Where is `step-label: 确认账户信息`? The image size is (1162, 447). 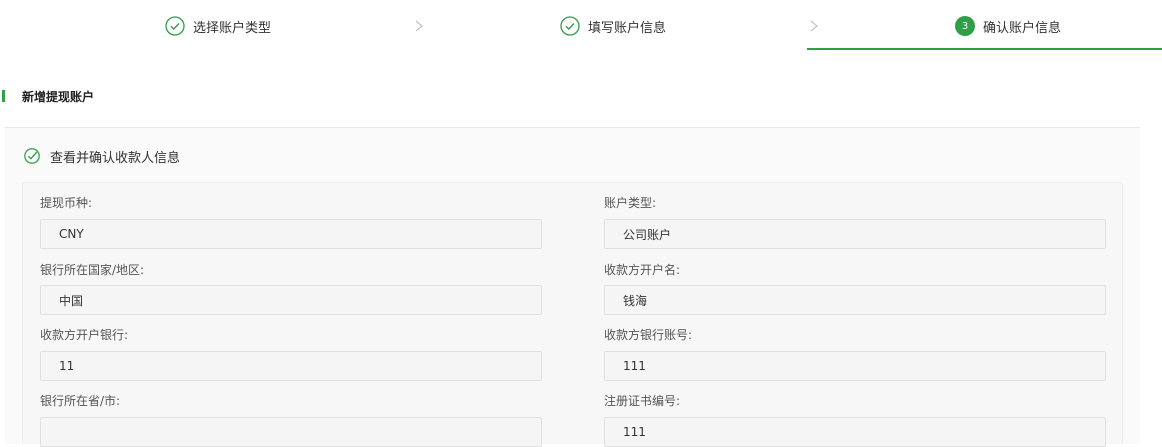
step-label: 确认账户信息 is located at coordinates (1022, 28).